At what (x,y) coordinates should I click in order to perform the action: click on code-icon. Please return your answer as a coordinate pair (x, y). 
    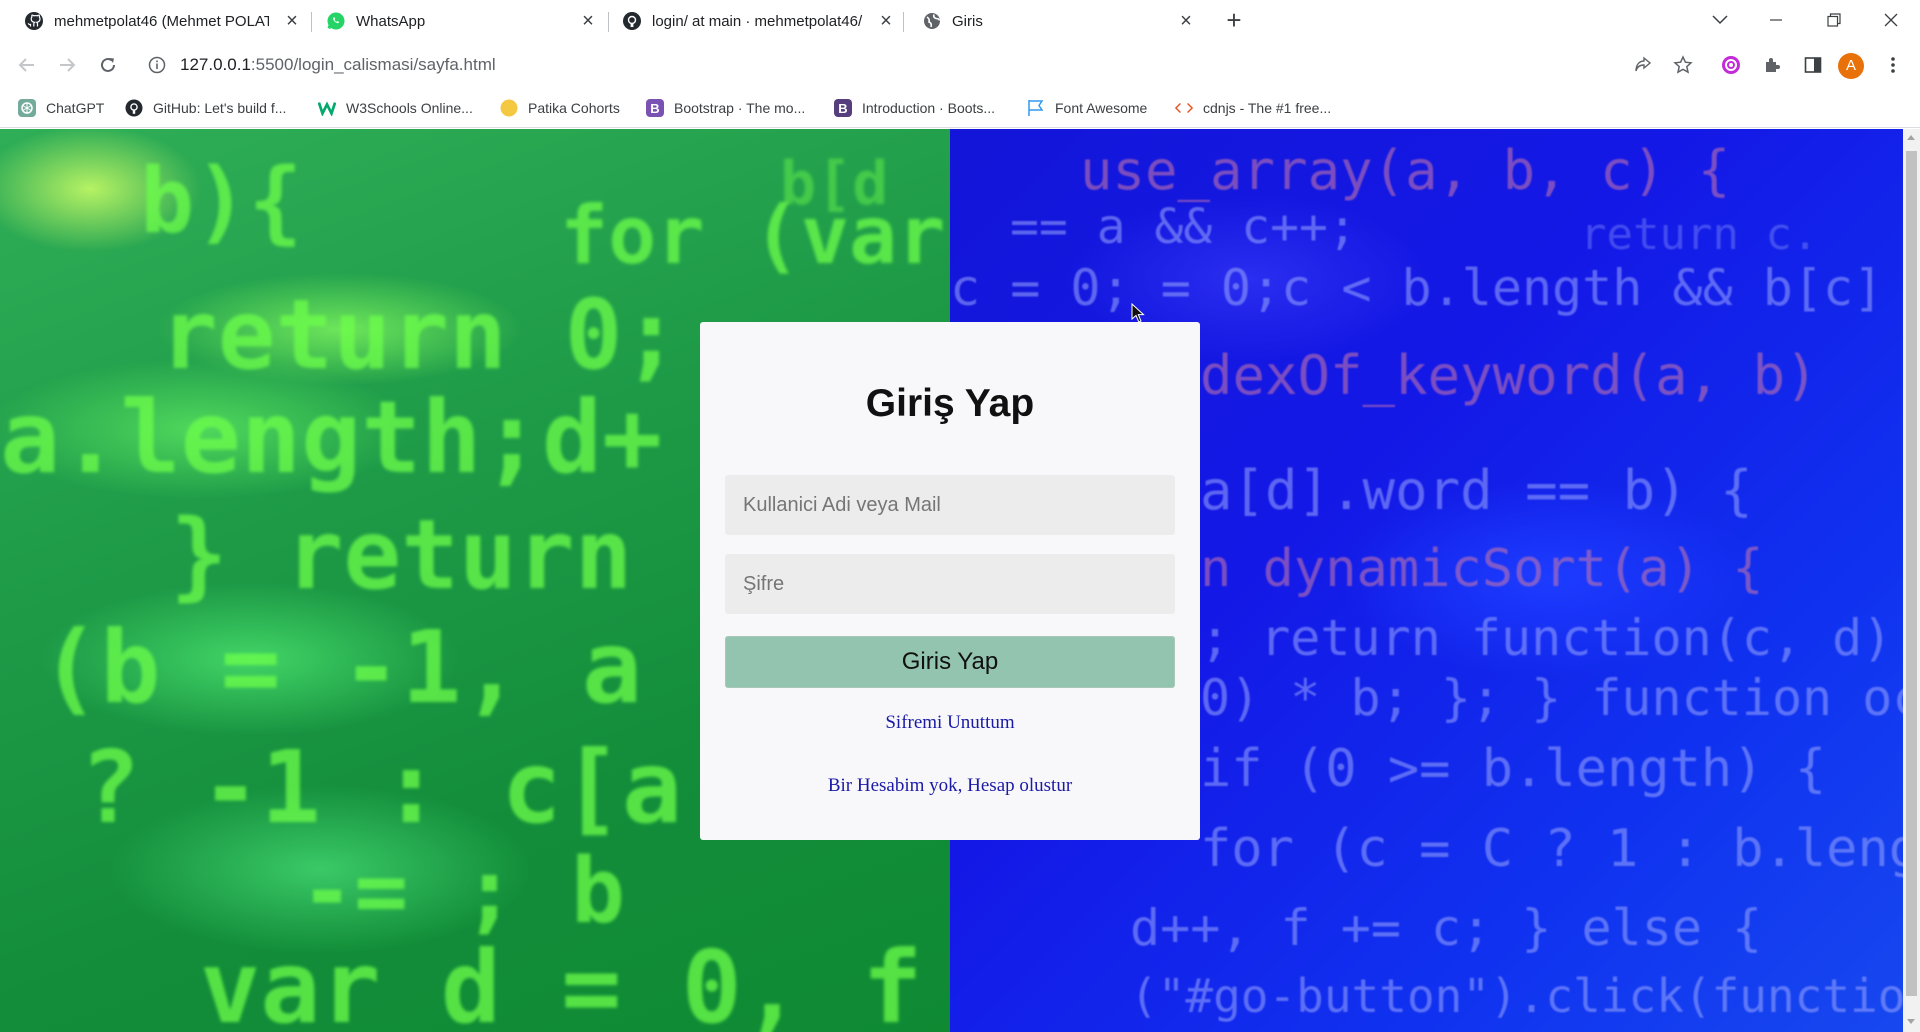
    Looking at the image, I should click on (1184, 108).